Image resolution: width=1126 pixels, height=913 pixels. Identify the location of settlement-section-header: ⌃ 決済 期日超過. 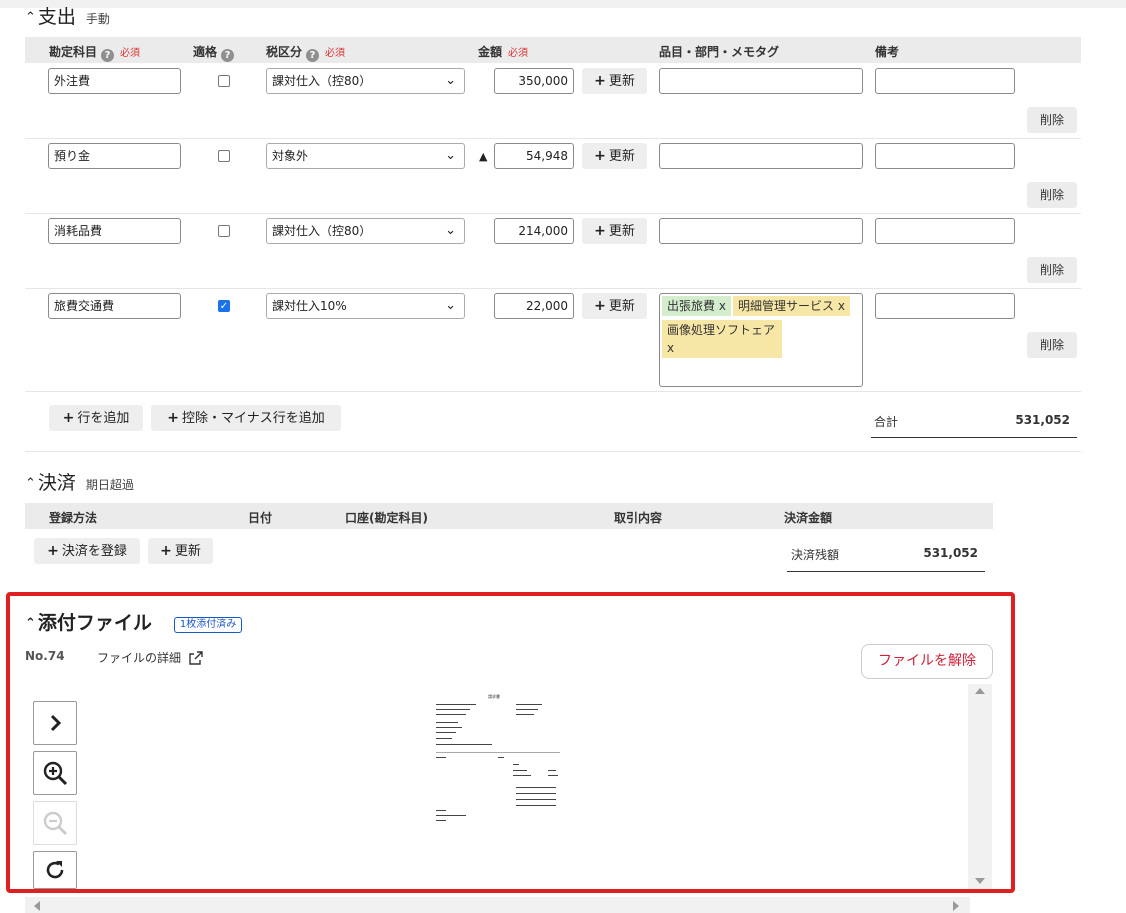
(79, 481).